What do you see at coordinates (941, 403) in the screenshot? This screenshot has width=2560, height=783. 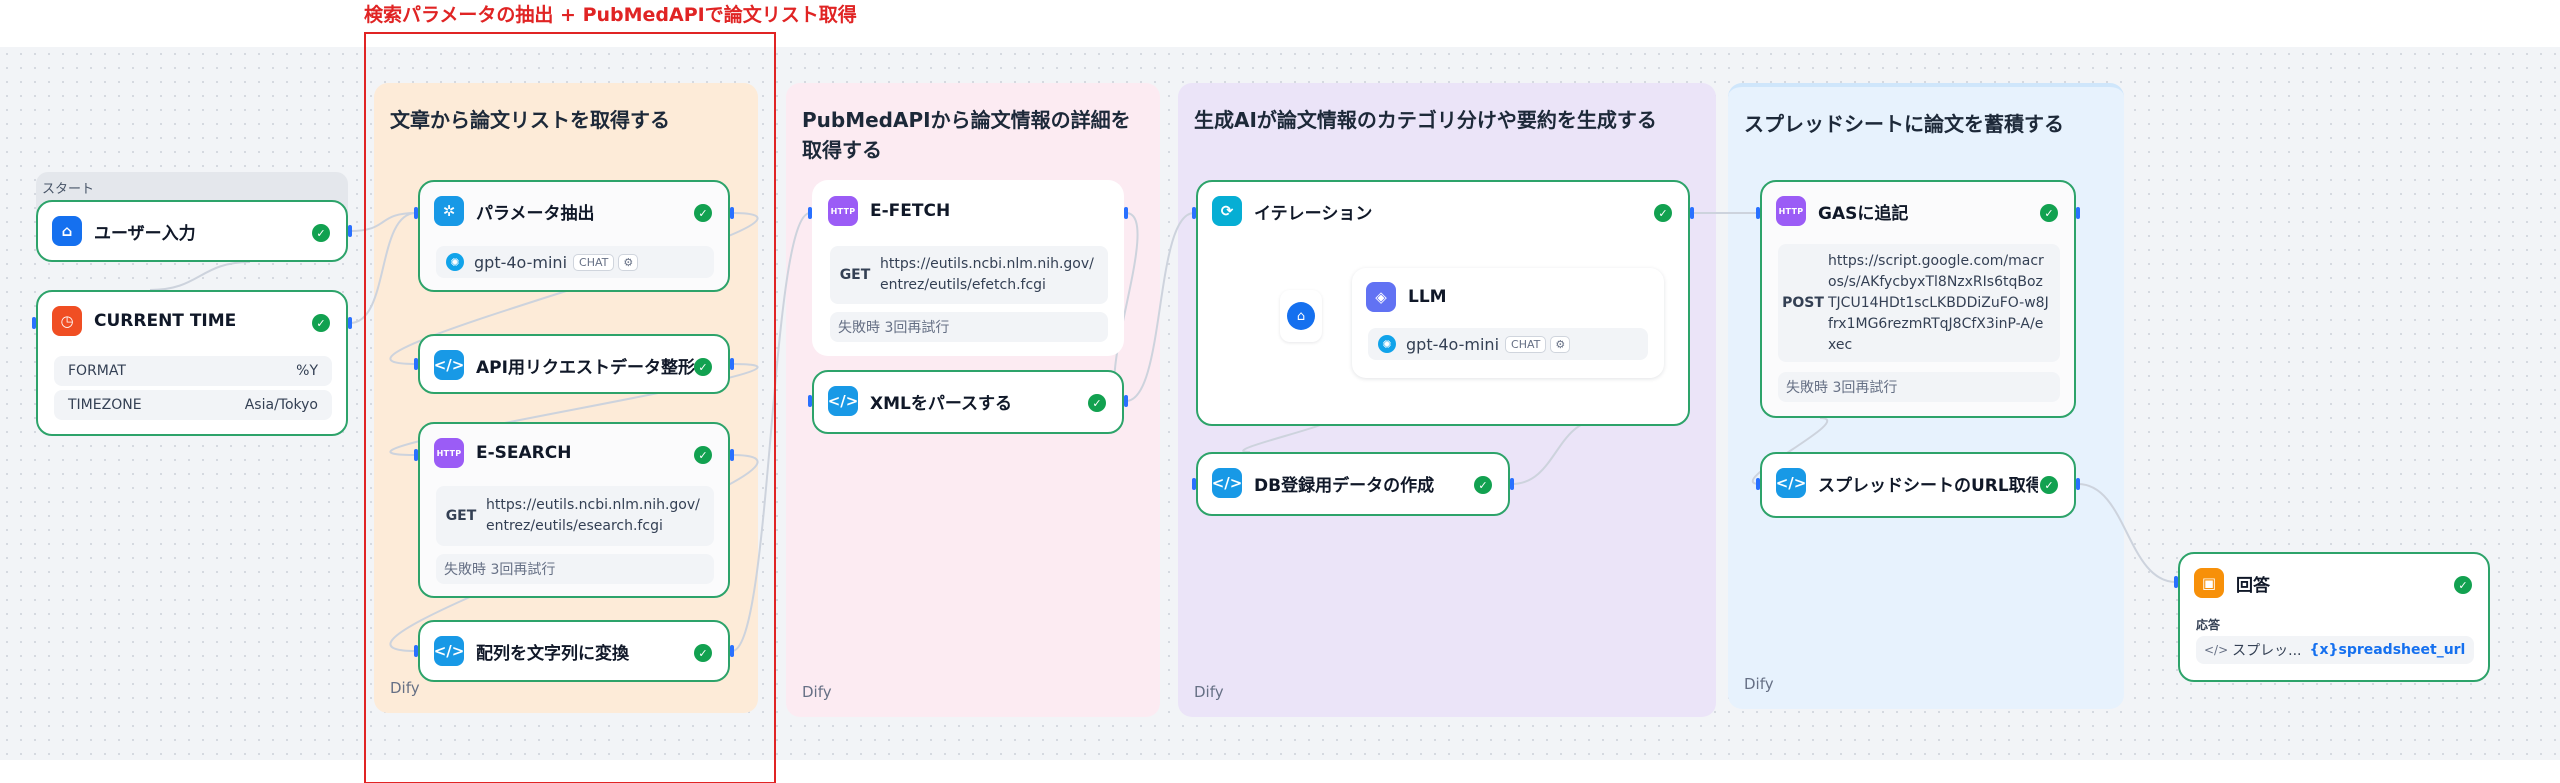 I see `node-title: XMLをパースする` at bounding box center [941, 403].